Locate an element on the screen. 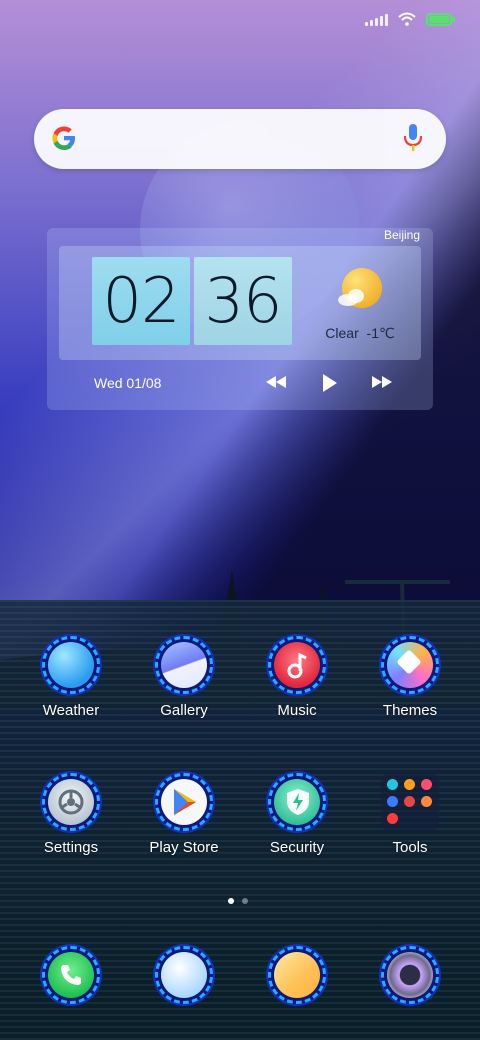  page-dot-active is located at coordinates (231, 901).